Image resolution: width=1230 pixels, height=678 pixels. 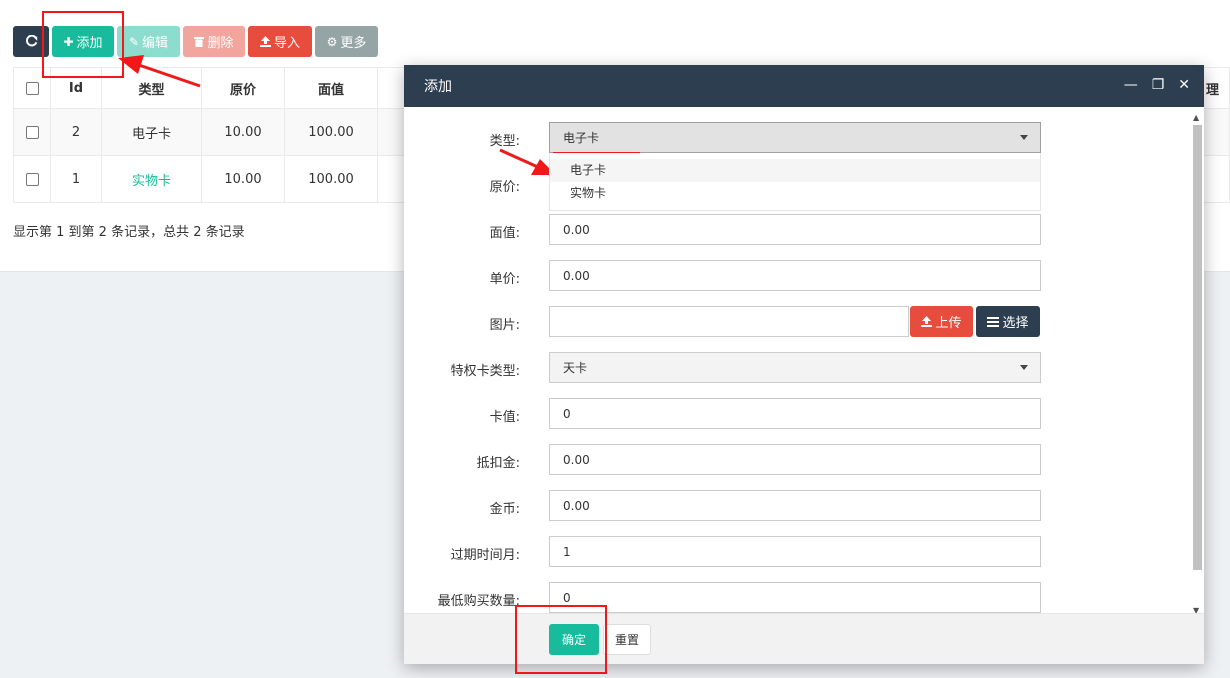 I want to click on field-coins: 金币: 0.00, so click(x=797, y=505).